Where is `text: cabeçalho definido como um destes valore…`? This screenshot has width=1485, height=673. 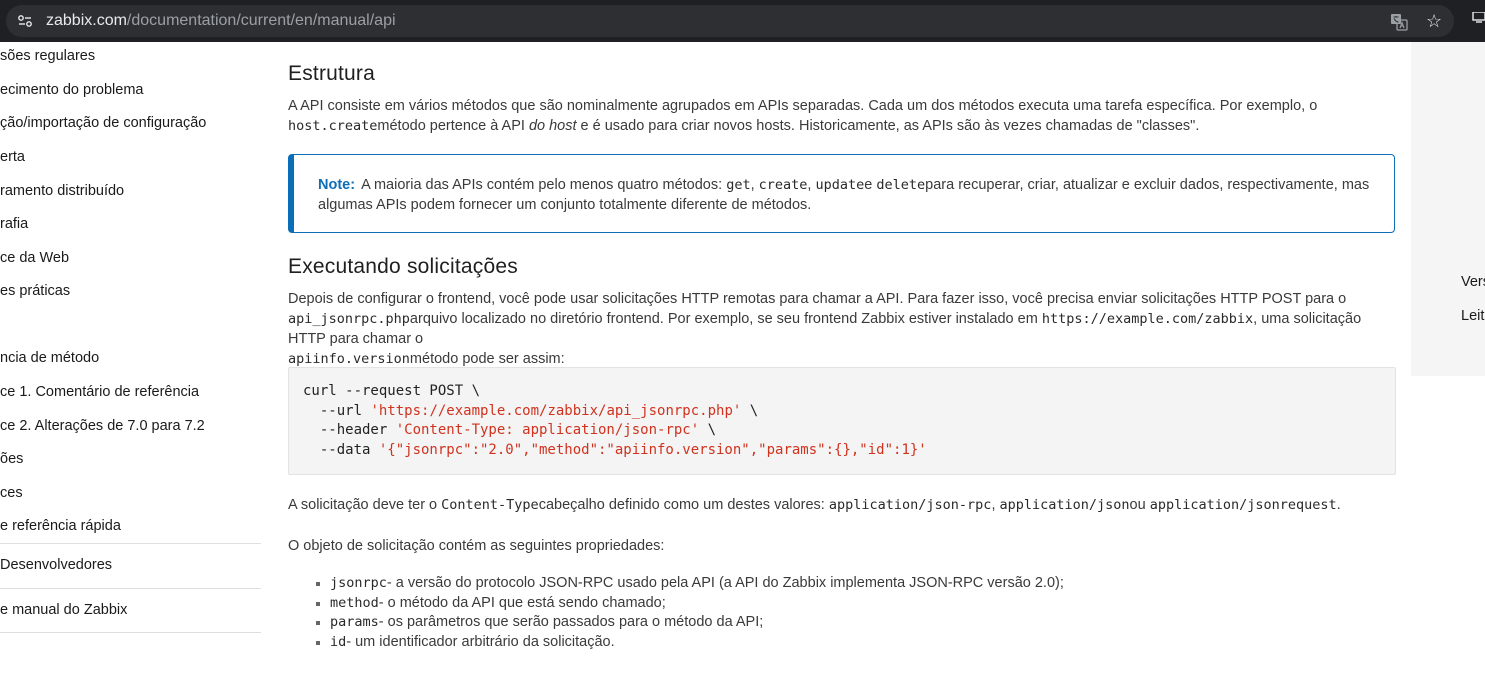
text: cabeçalho definido como um destes valore… is located at coordinates (683, 505).